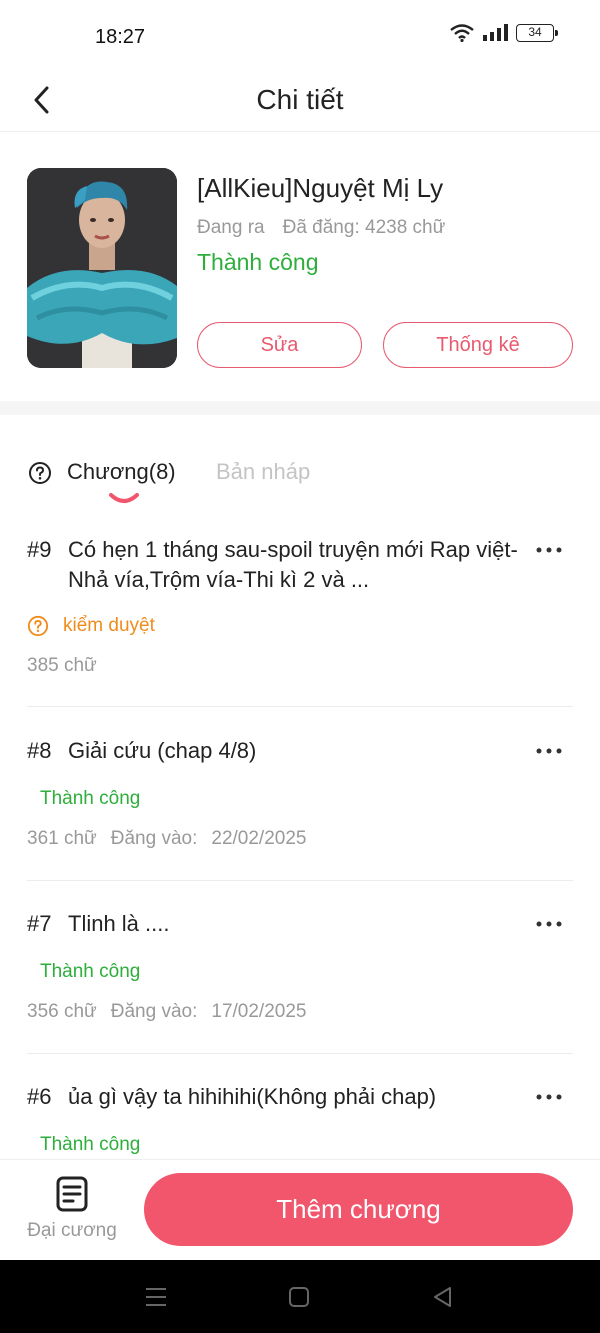  What do you see at coordinates (121, 472) in the screenshot?
I see `tab-chapters: Chương(8)` at bounding box center [121, 472].